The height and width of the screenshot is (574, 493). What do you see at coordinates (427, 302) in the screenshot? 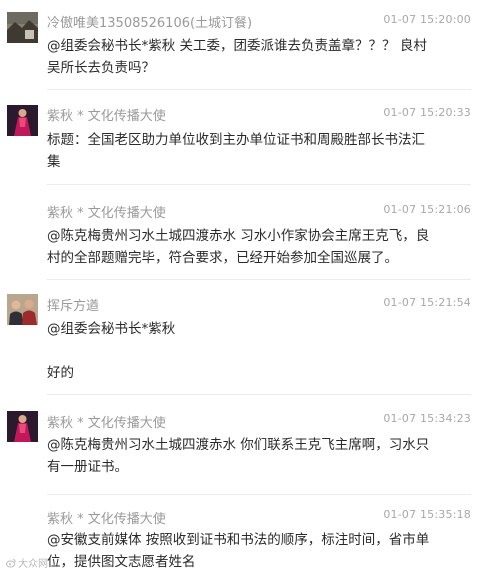
I see `message-time: 01-07 15:21:54` at bounding box center [427, 302].